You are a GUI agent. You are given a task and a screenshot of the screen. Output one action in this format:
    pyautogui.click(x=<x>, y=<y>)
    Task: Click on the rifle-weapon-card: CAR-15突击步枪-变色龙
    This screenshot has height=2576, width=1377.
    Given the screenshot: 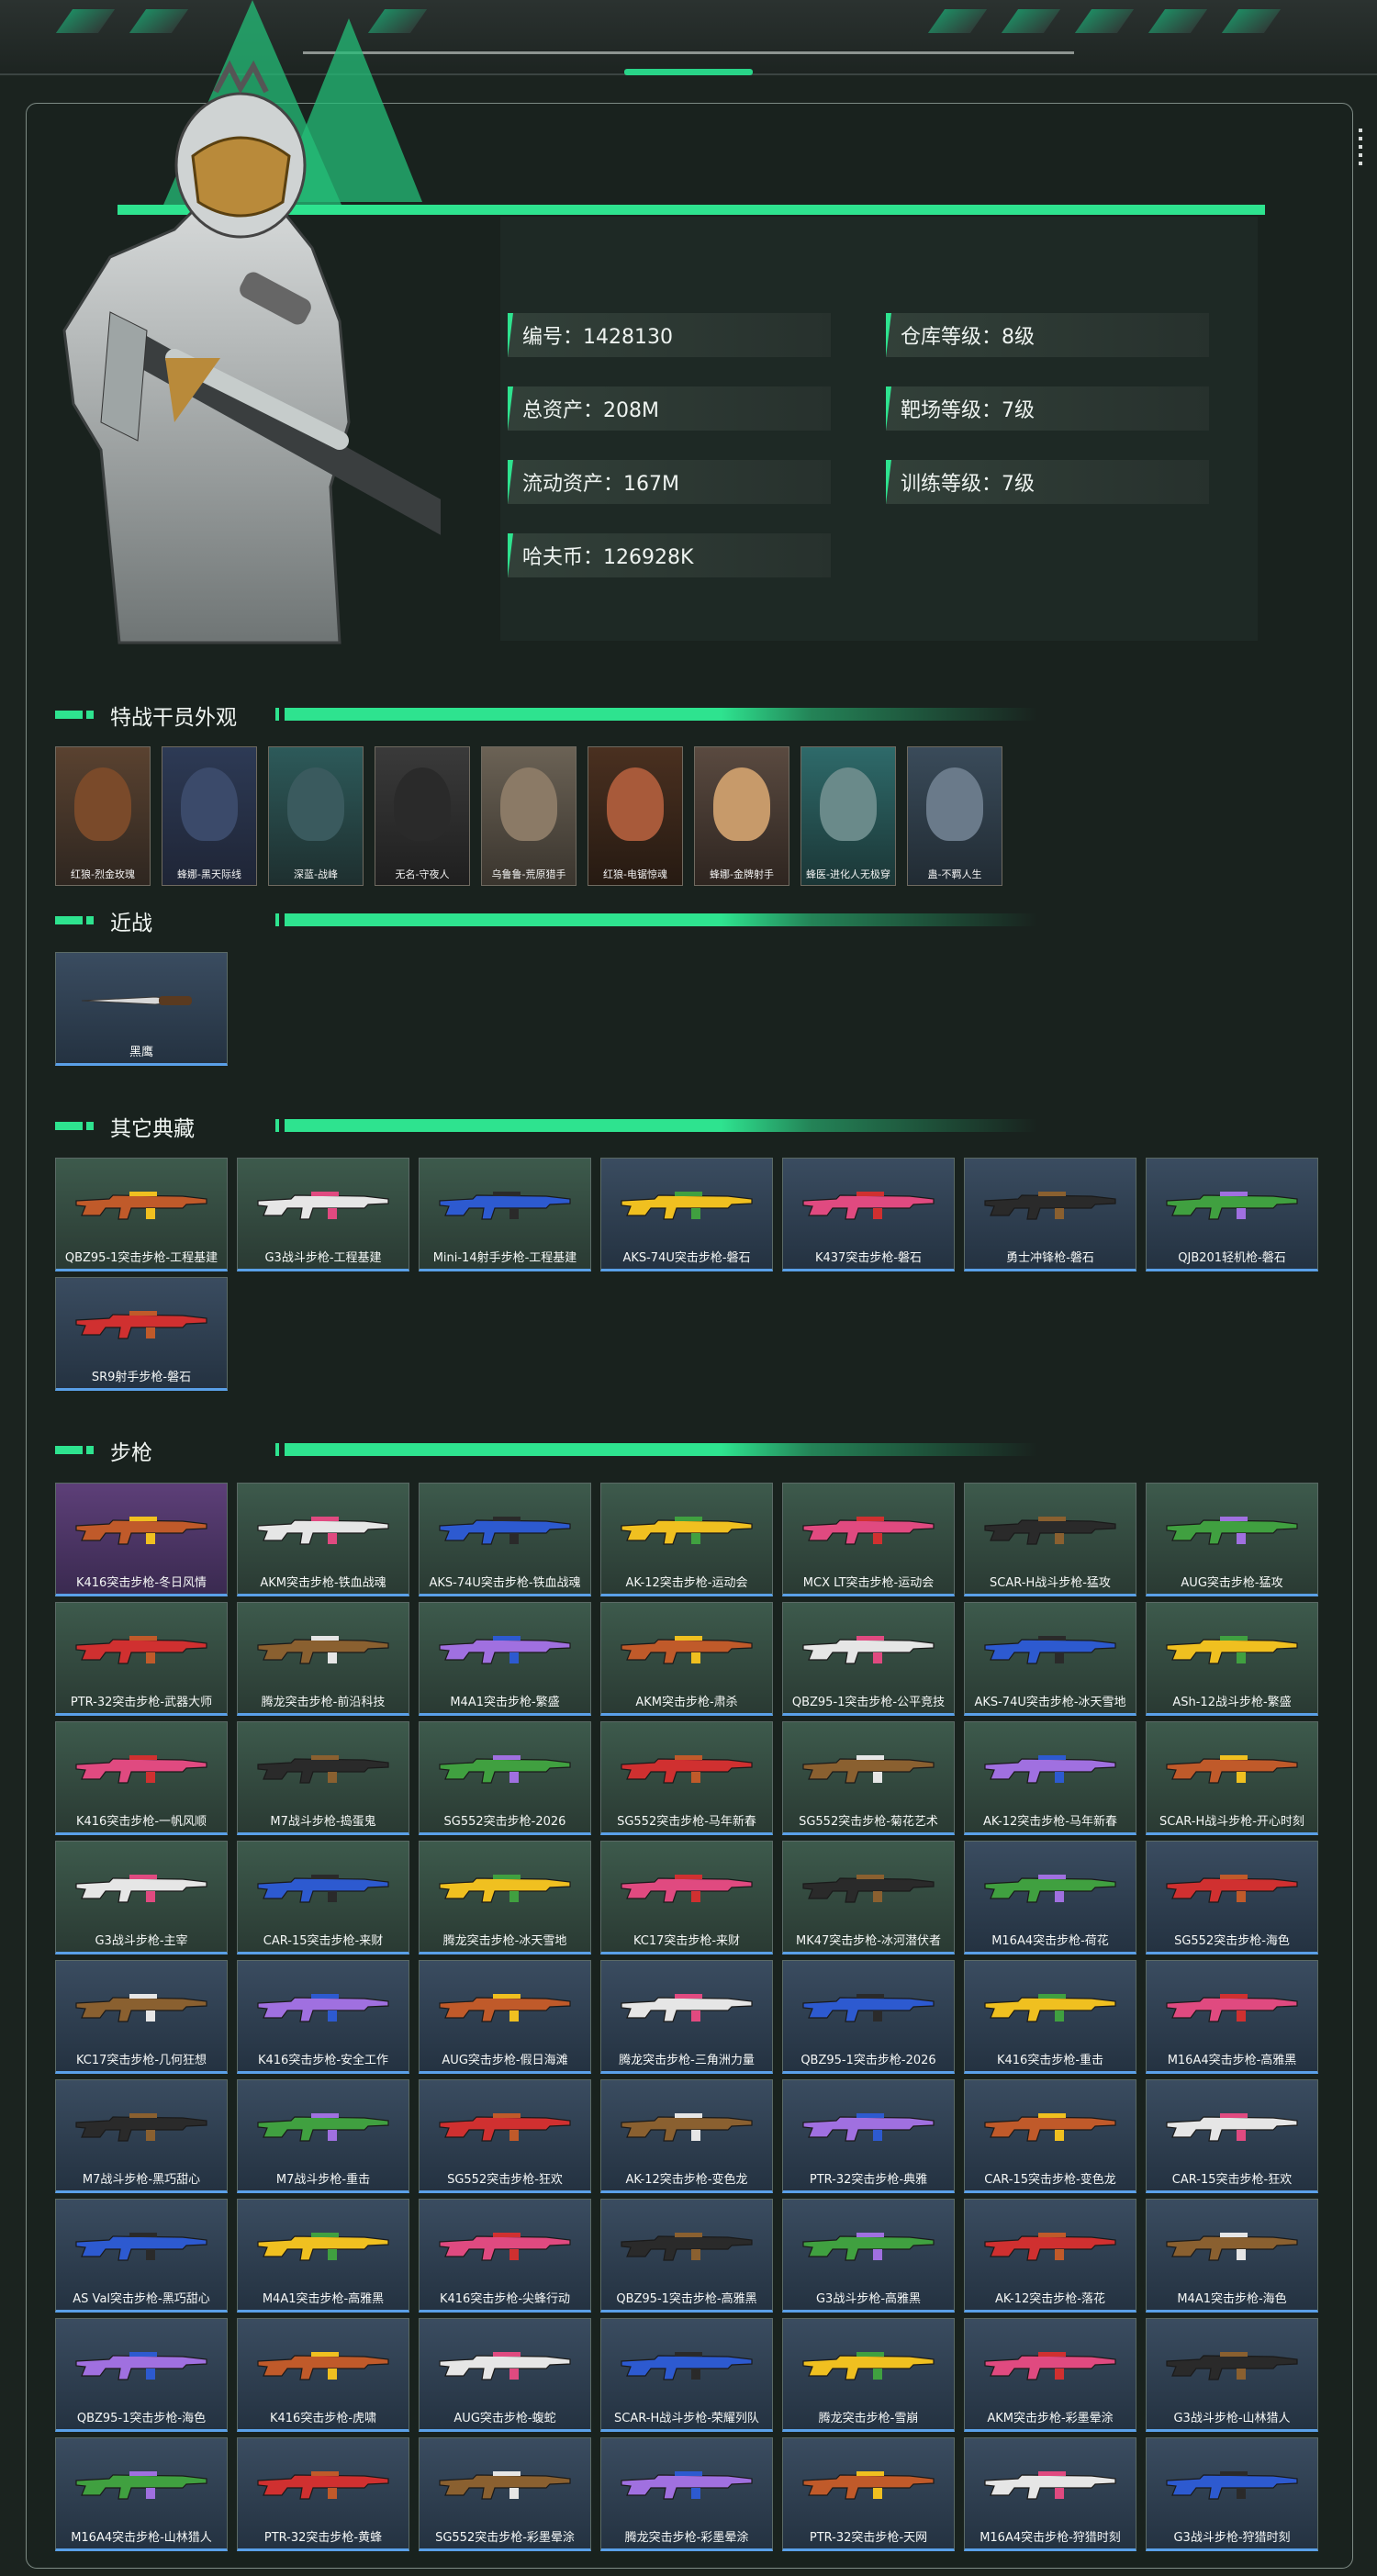 What is the action you would take?
    pyautogui.click(x=1050, y=2136)
    